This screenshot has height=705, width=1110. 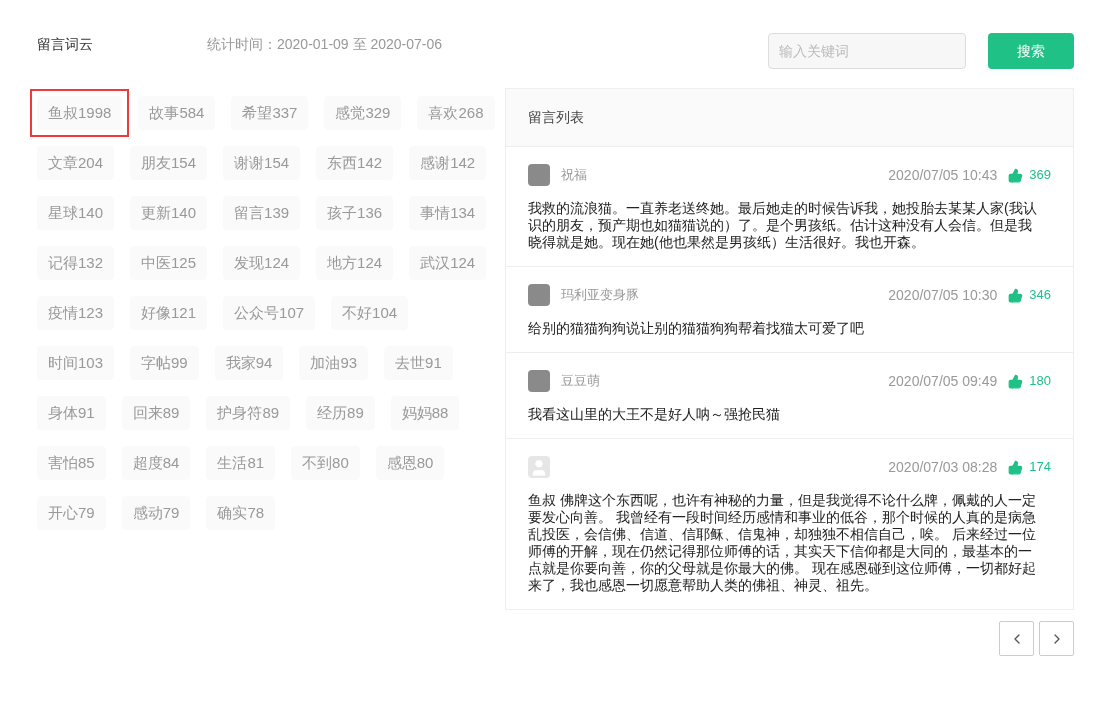 I want to click on keyword-tag: 超度84, so click(x=156, y=463).